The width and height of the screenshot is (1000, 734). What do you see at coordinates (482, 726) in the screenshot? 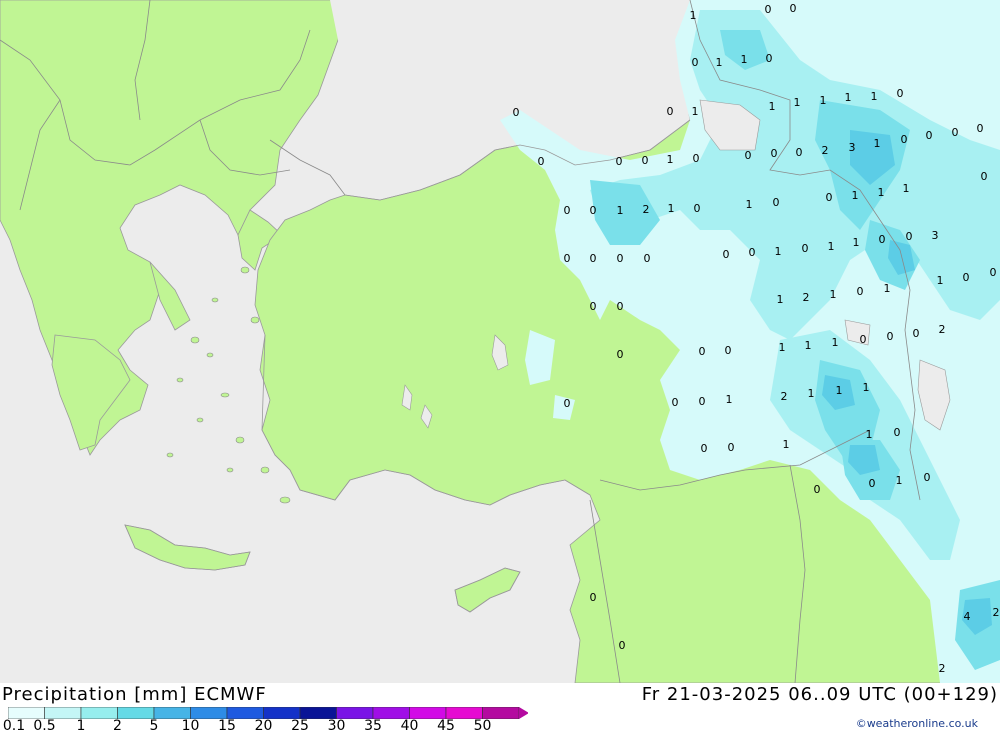
I see `scale-label: 50` at bounding box center [482, 726].